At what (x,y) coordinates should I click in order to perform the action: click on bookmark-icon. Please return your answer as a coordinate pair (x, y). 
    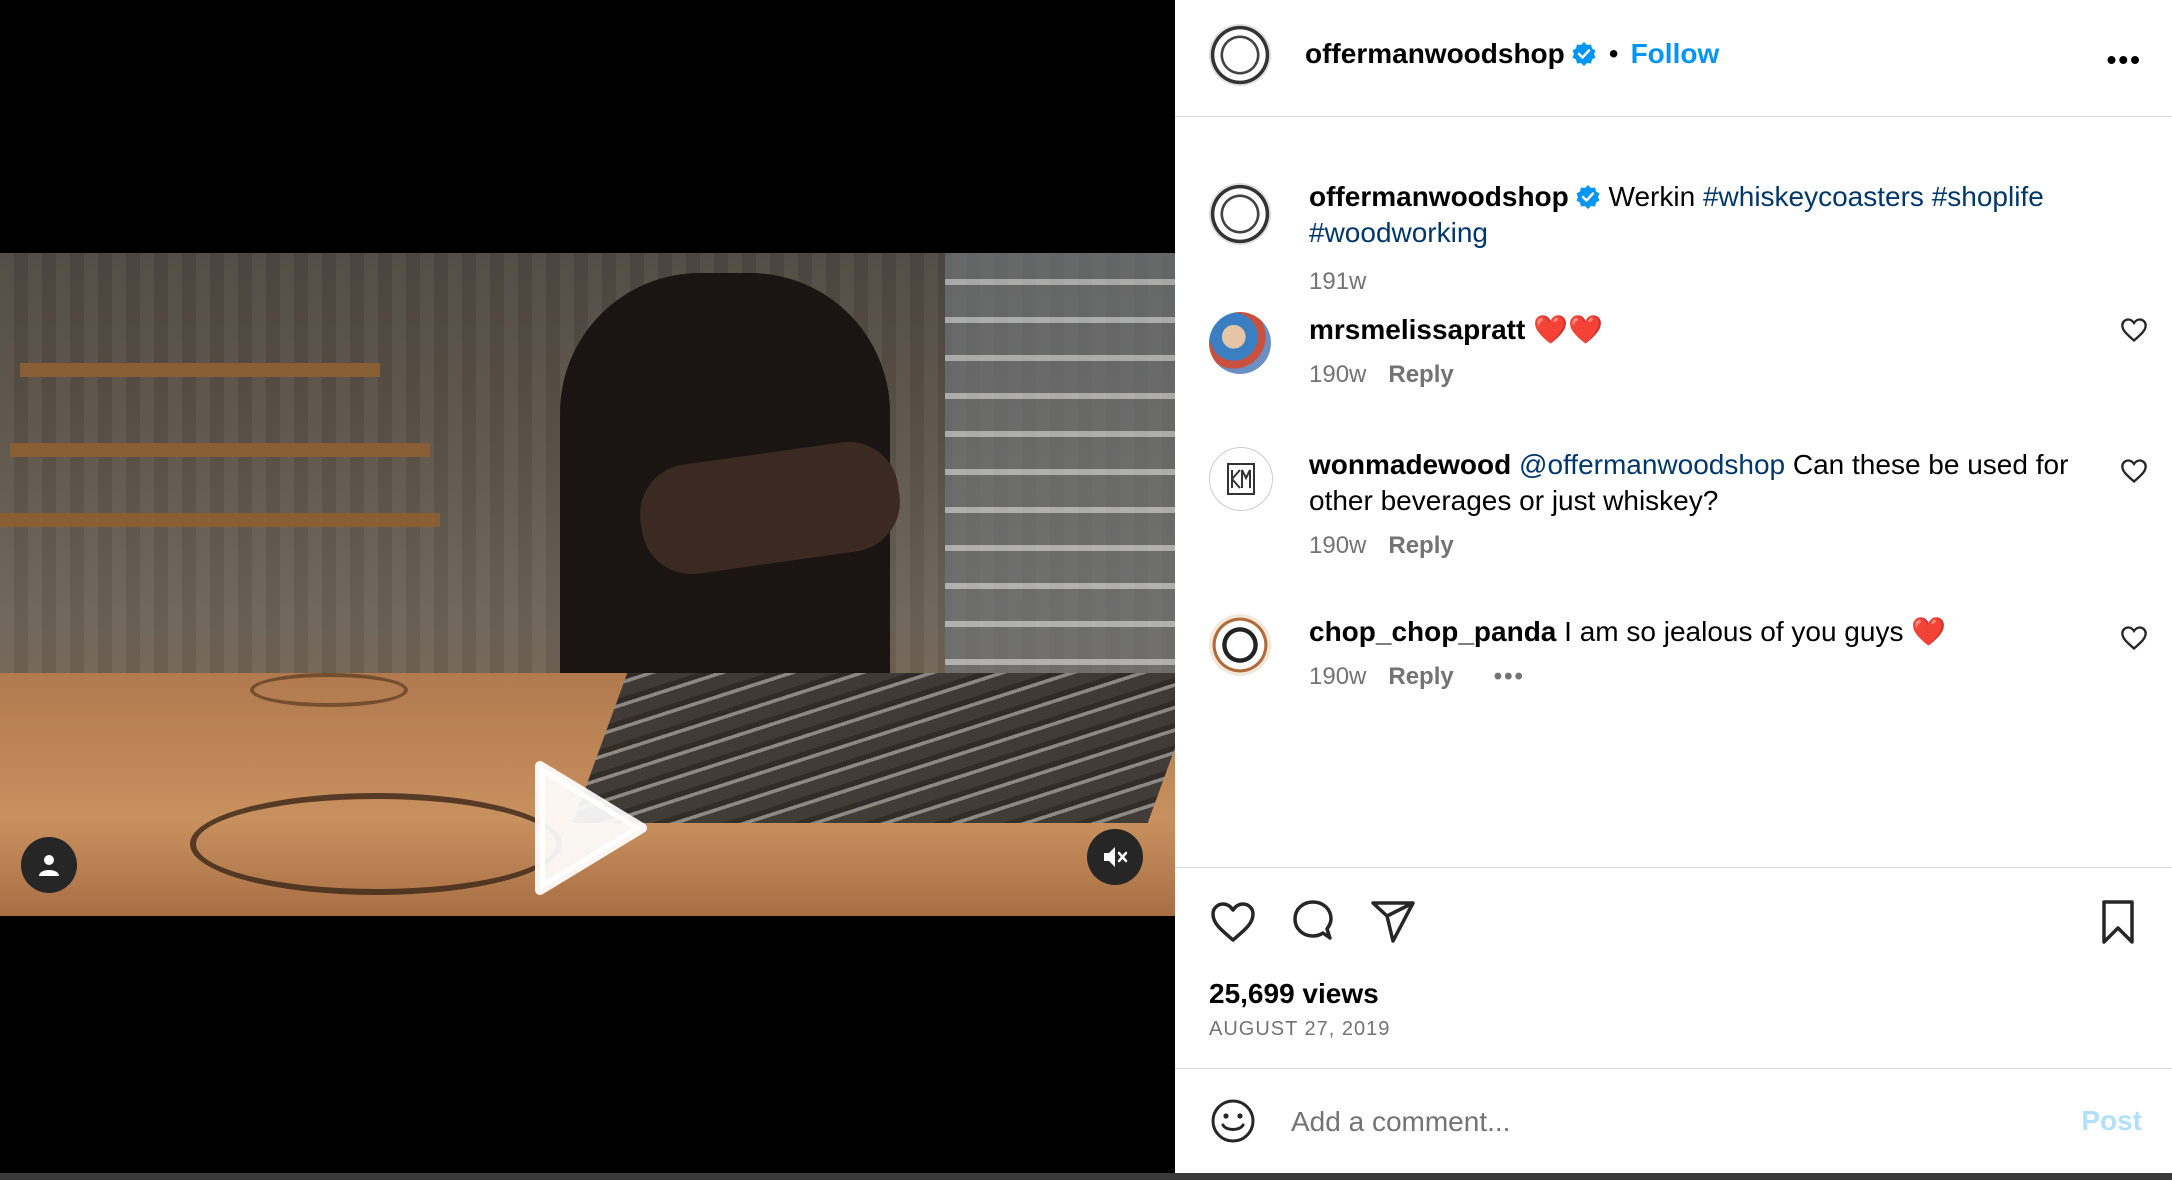
    Looking at the image, I should click on (2118, 922).